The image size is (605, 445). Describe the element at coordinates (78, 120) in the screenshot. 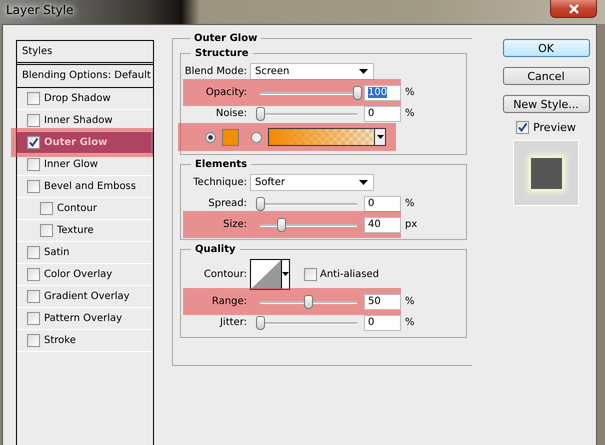

I see `item-label: Inner Shadow` at that location.